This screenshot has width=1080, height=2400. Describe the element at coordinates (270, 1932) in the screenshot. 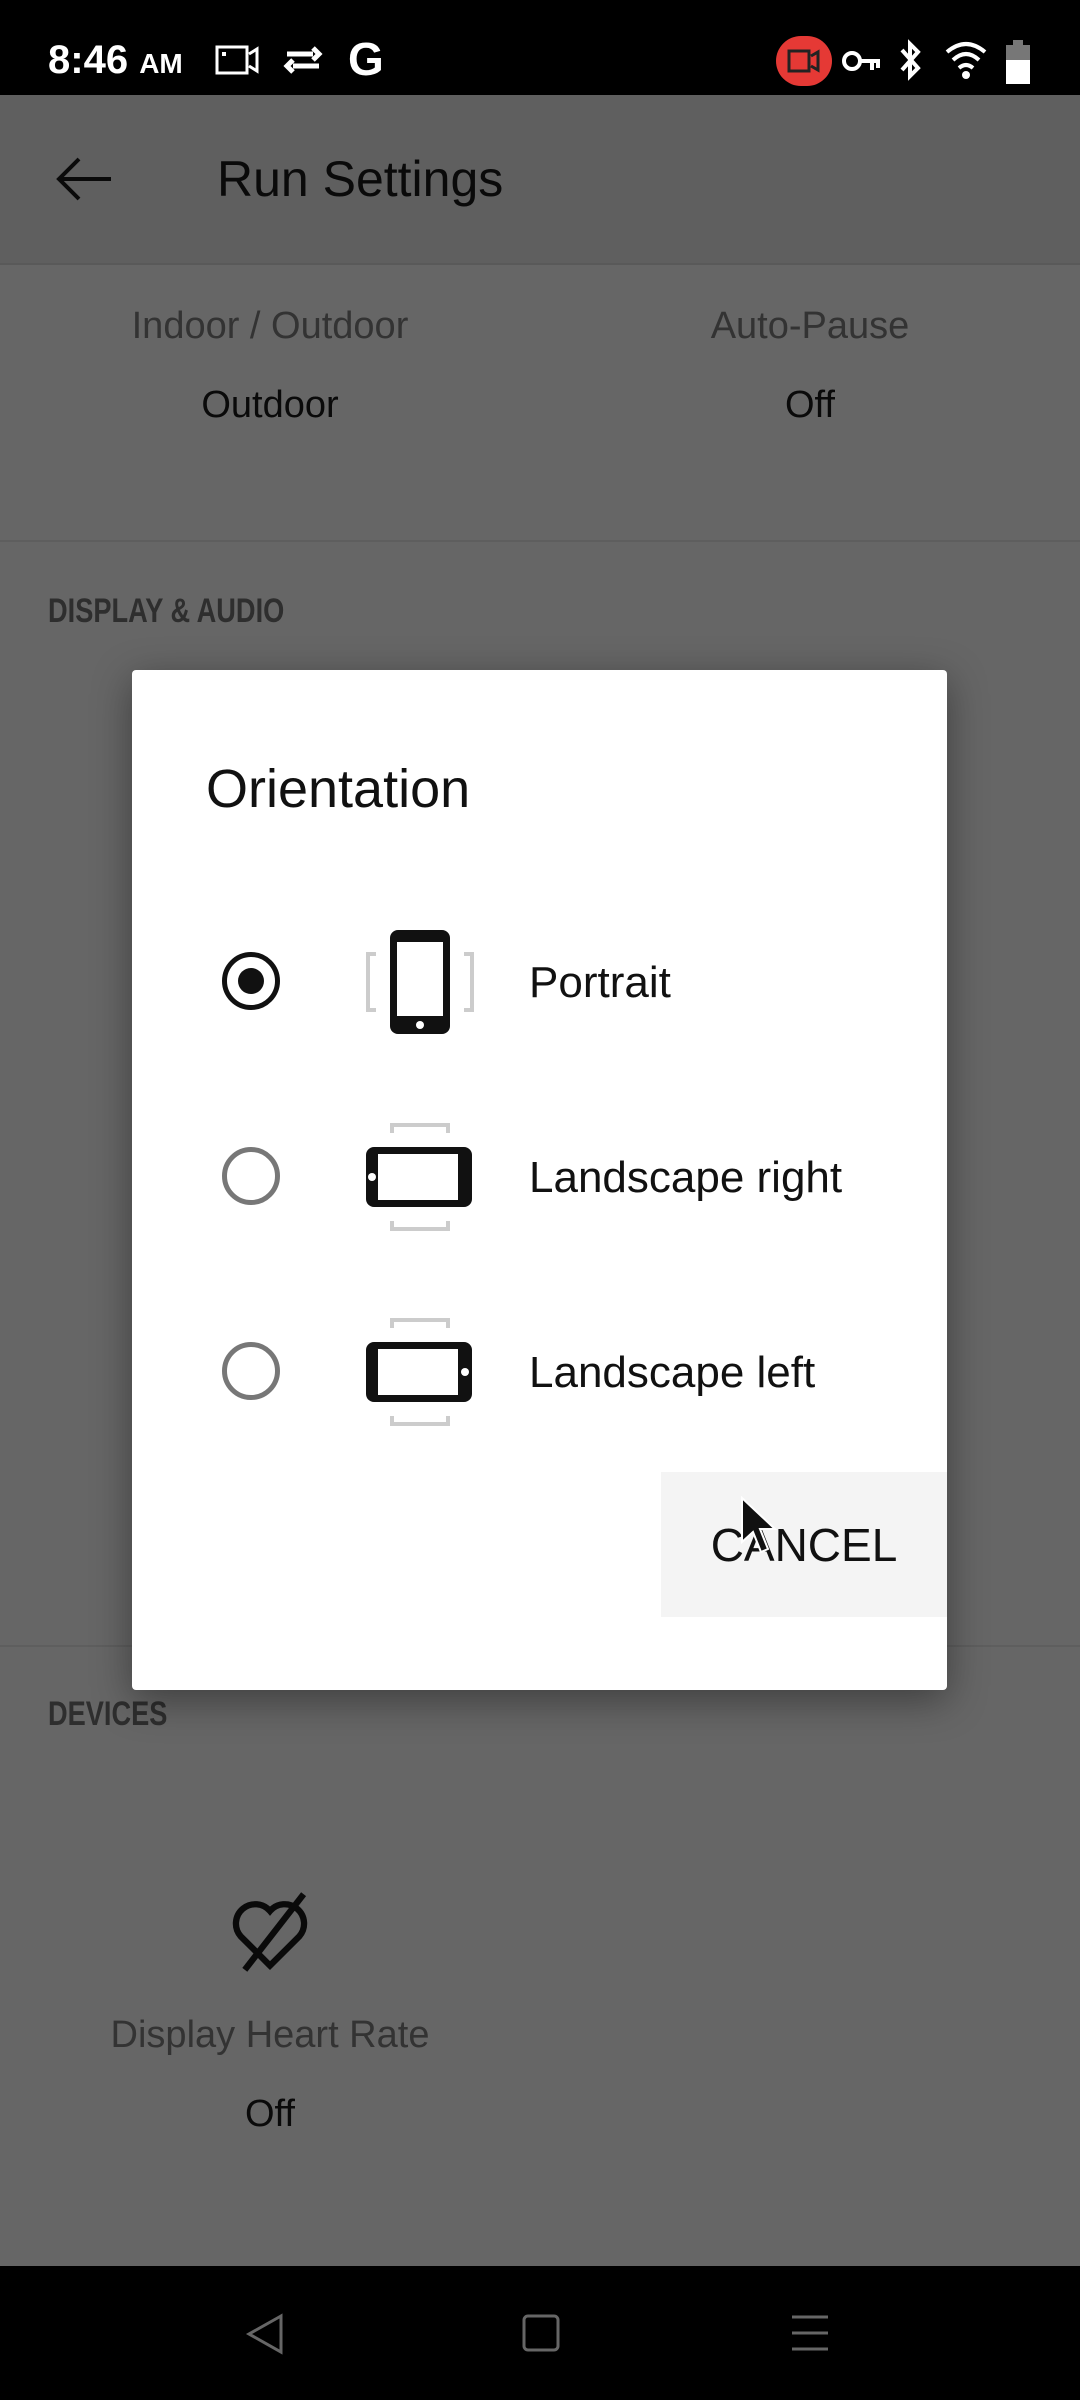

I see `heart-rate-off-icon` at that location.